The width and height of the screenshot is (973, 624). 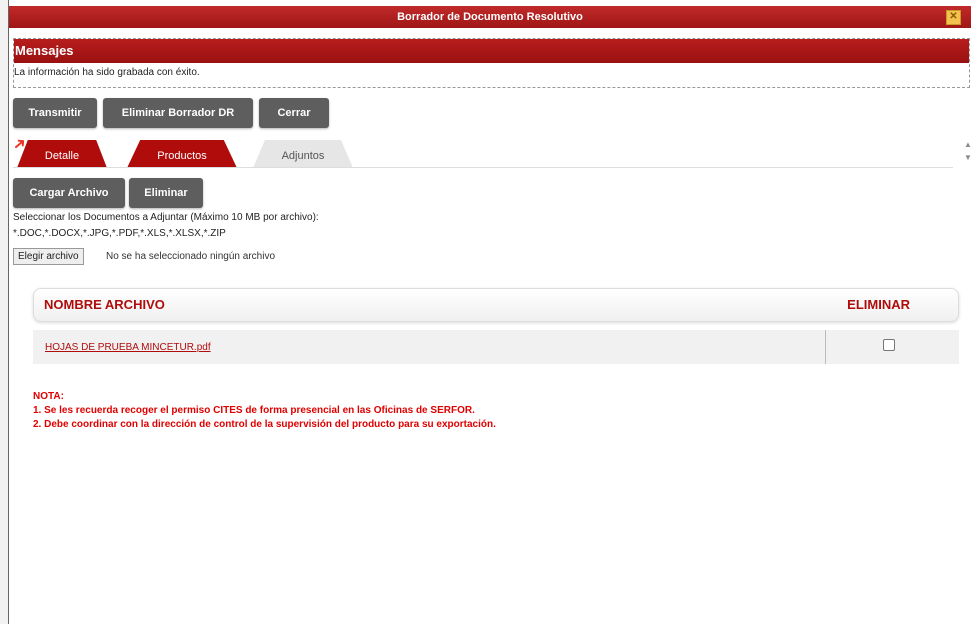 I want to click on delete-draft-button: Eliminar Borrador DR, so click(x=178, y=113).